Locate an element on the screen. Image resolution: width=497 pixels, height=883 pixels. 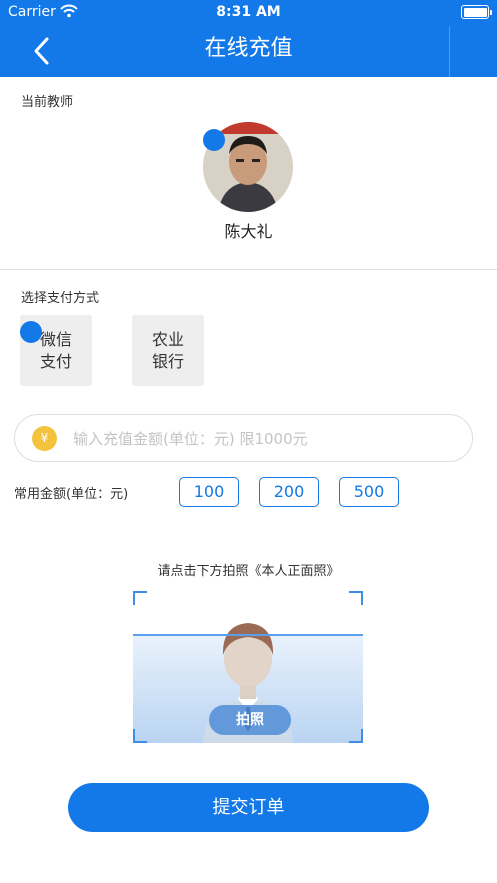
teacher-name: 陈大礼 is located at coordinates (248, 231).